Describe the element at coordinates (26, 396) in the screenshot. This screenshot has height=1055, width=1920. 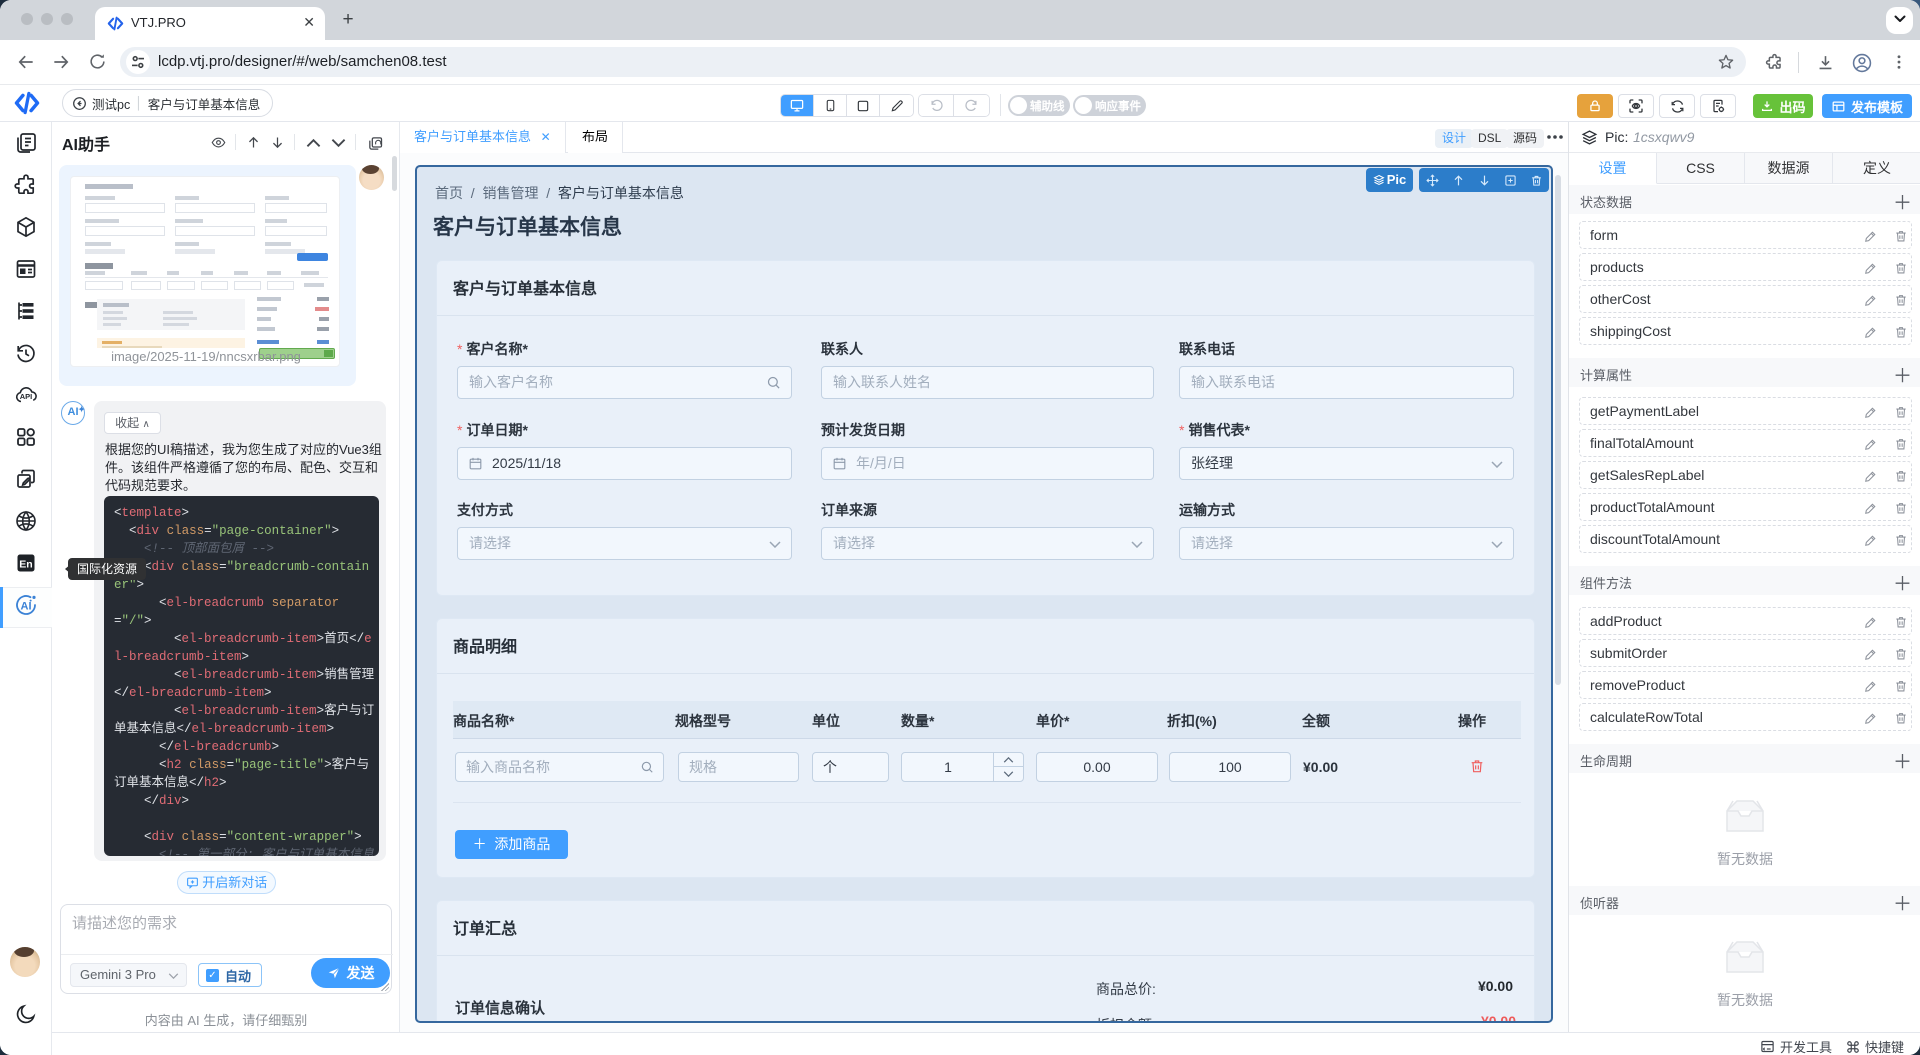
I see `svg-text: API` at that location.